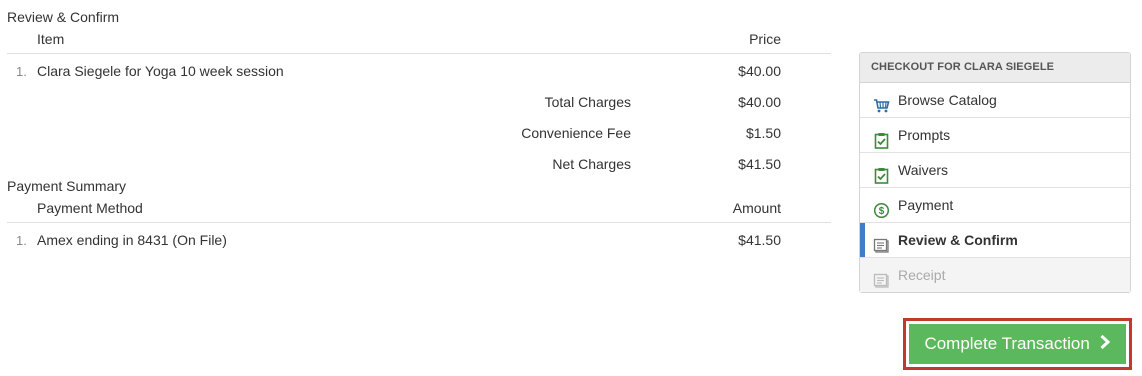 The width and height of the screenshot is (1142, 376). I want to click on payment-amount: $41.50, so click(759, 240).